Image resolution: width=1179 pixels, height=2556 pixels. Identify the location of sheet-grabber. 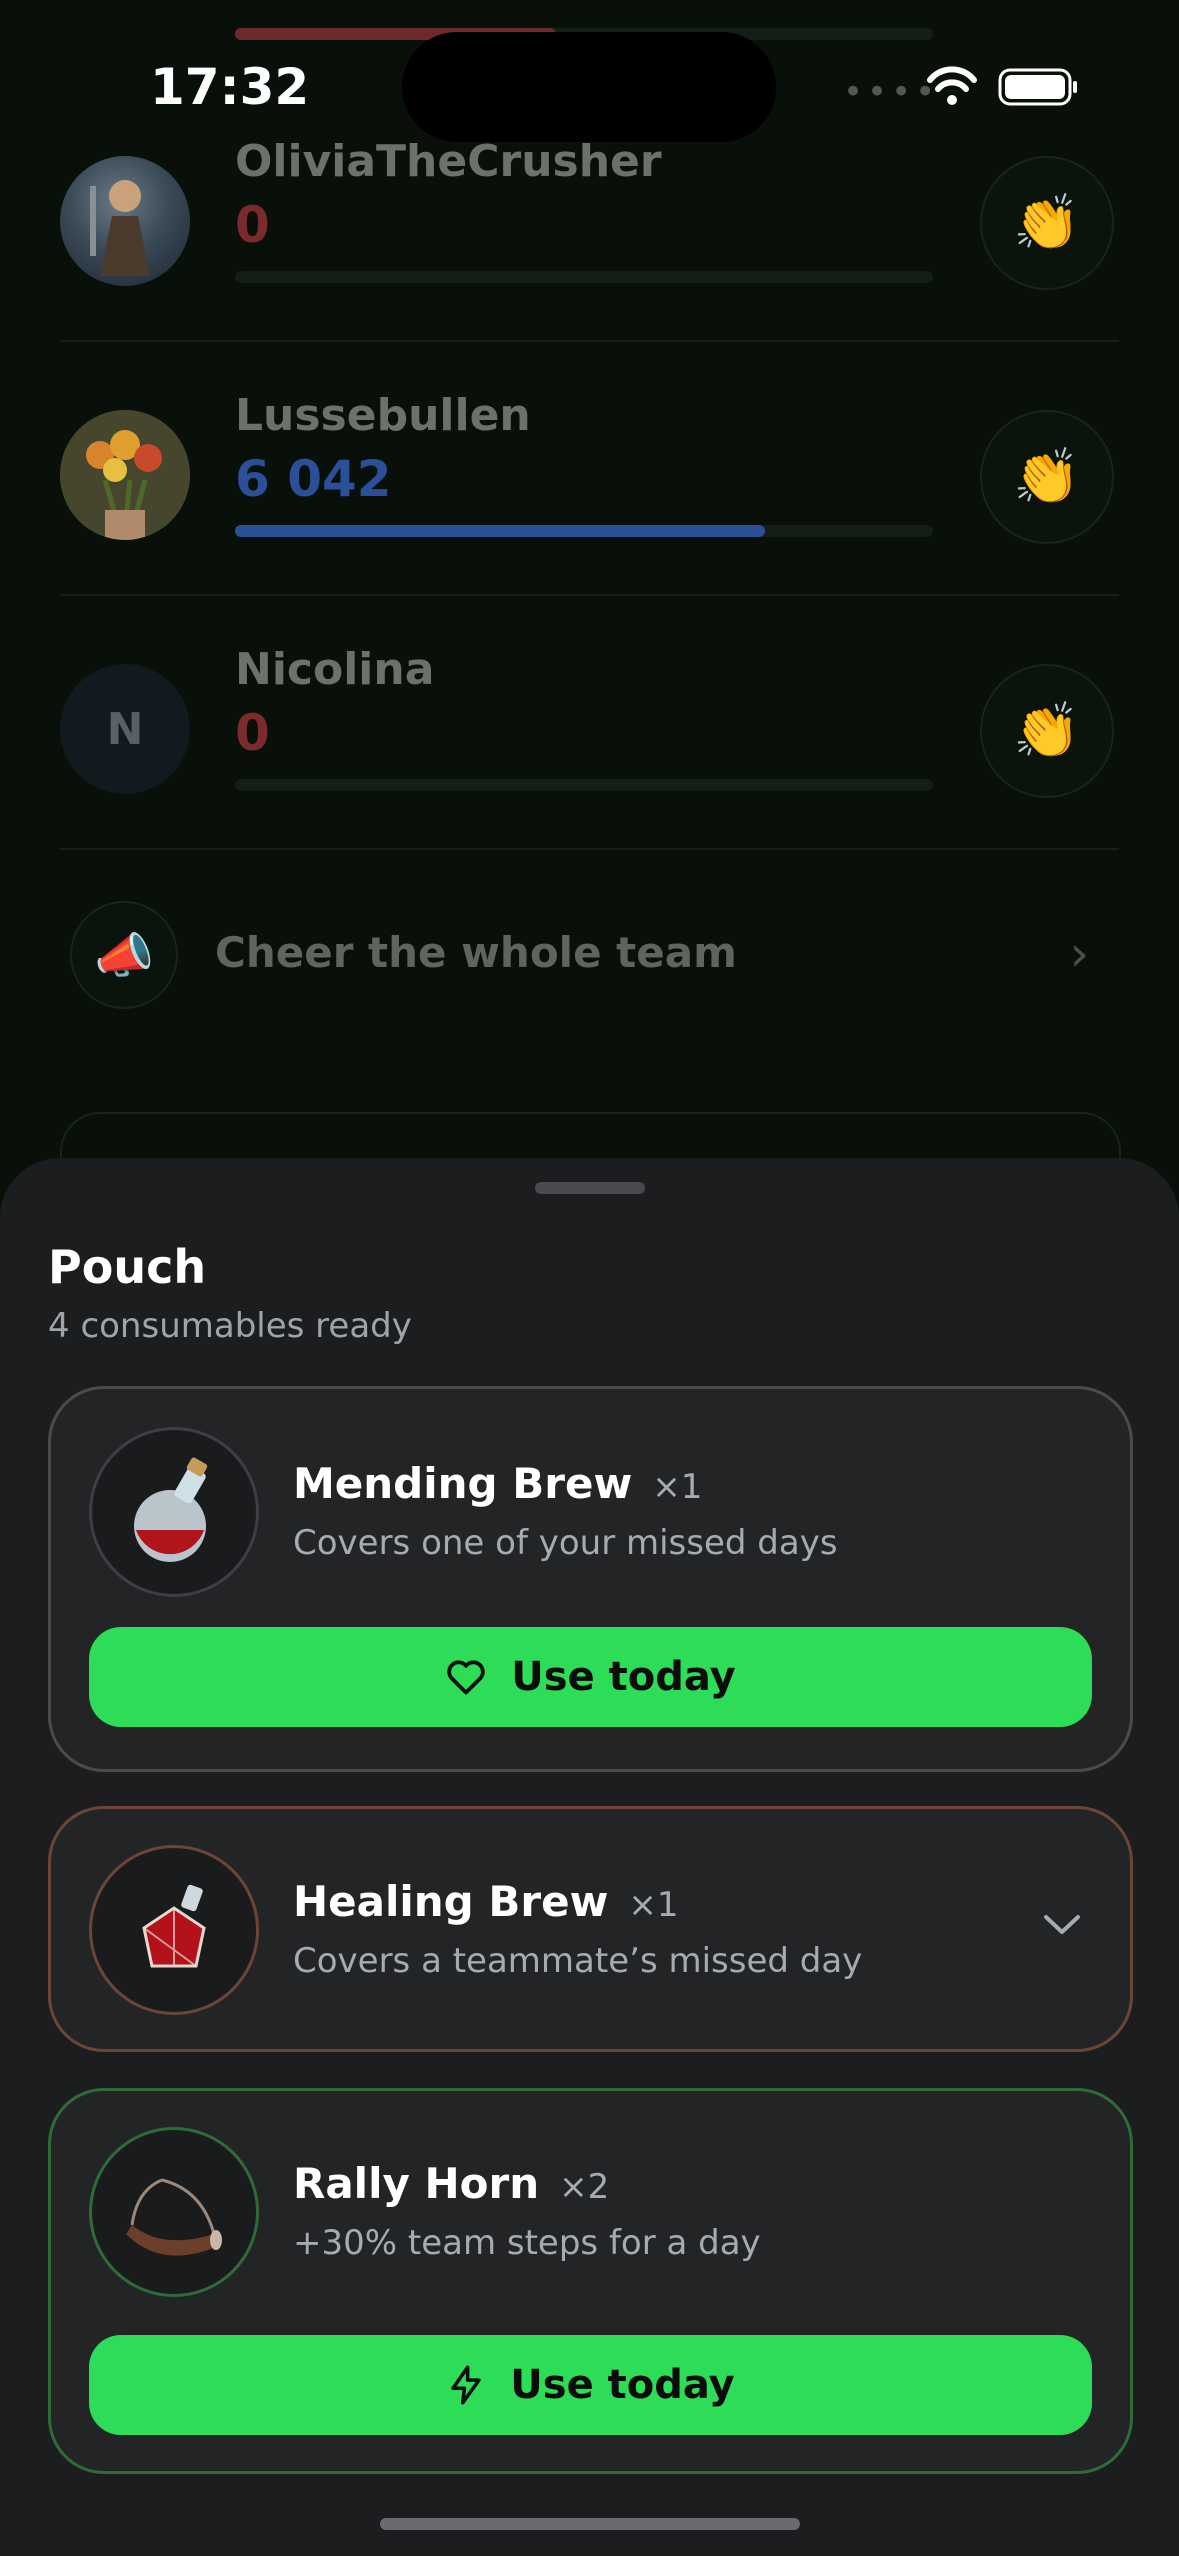
(590, 1188).